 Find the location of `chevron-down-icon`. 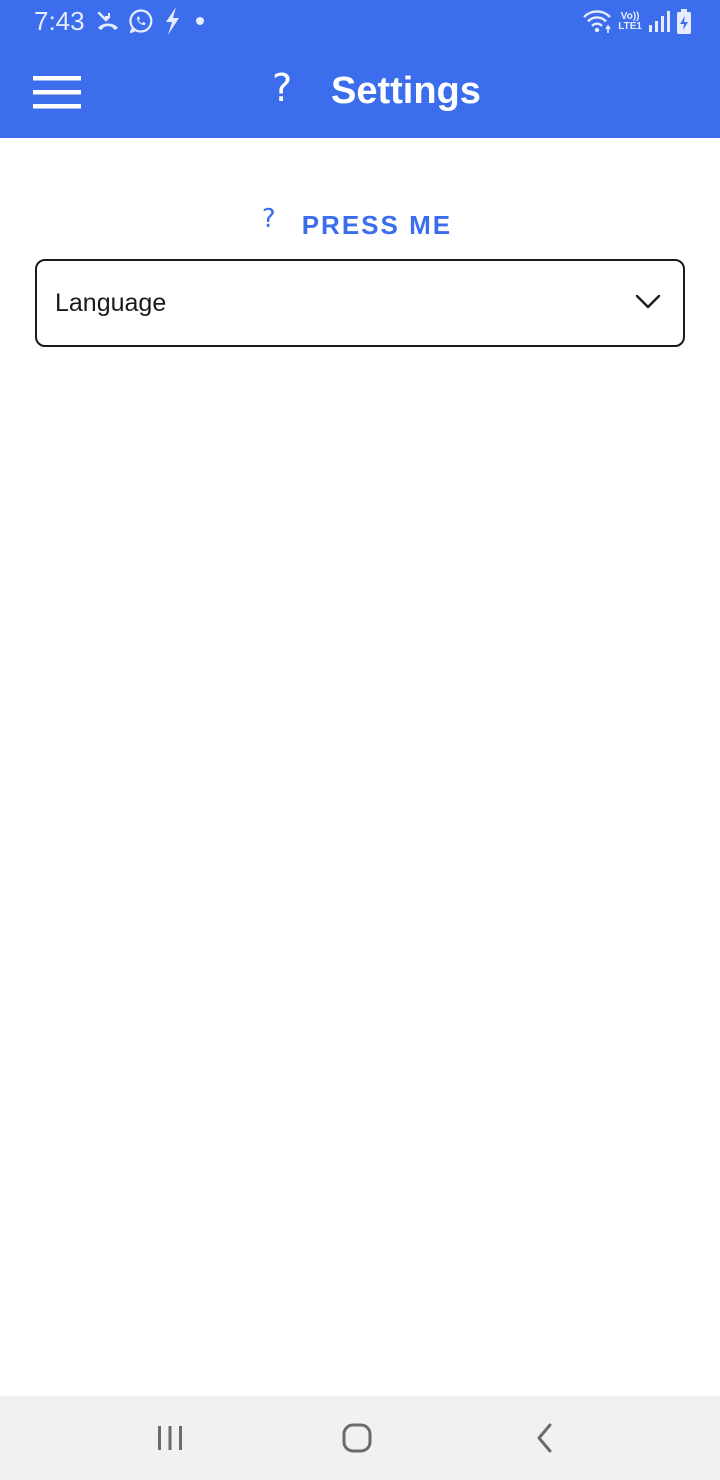

chevron-down-icon is located at coordinates (648, 301).